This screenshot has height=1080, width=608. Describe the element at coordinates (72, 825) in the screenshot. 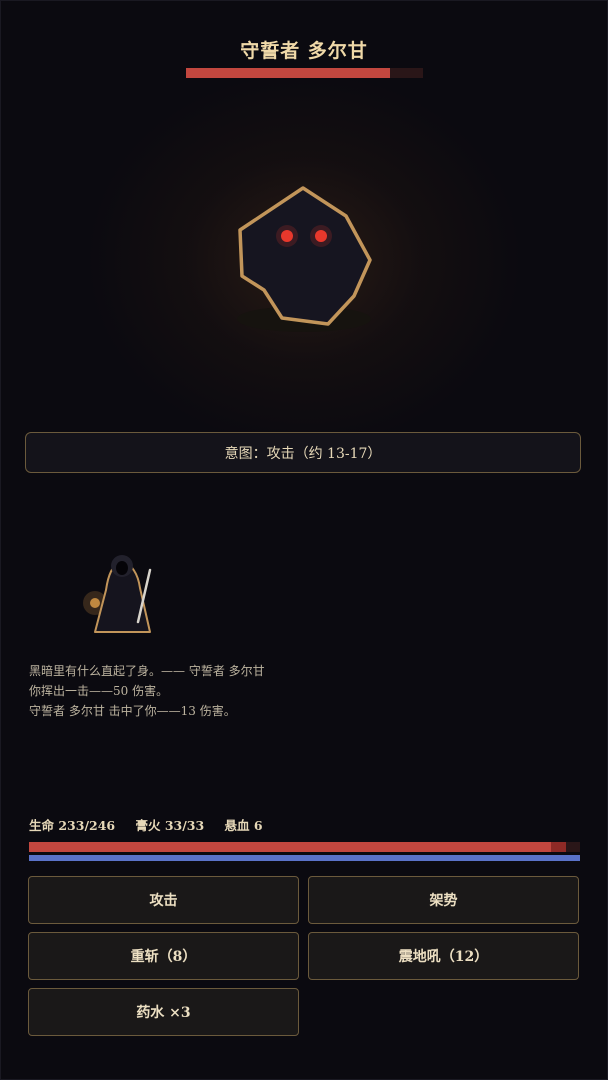

I see `player-hp-text: 生命 233/246` at that location.